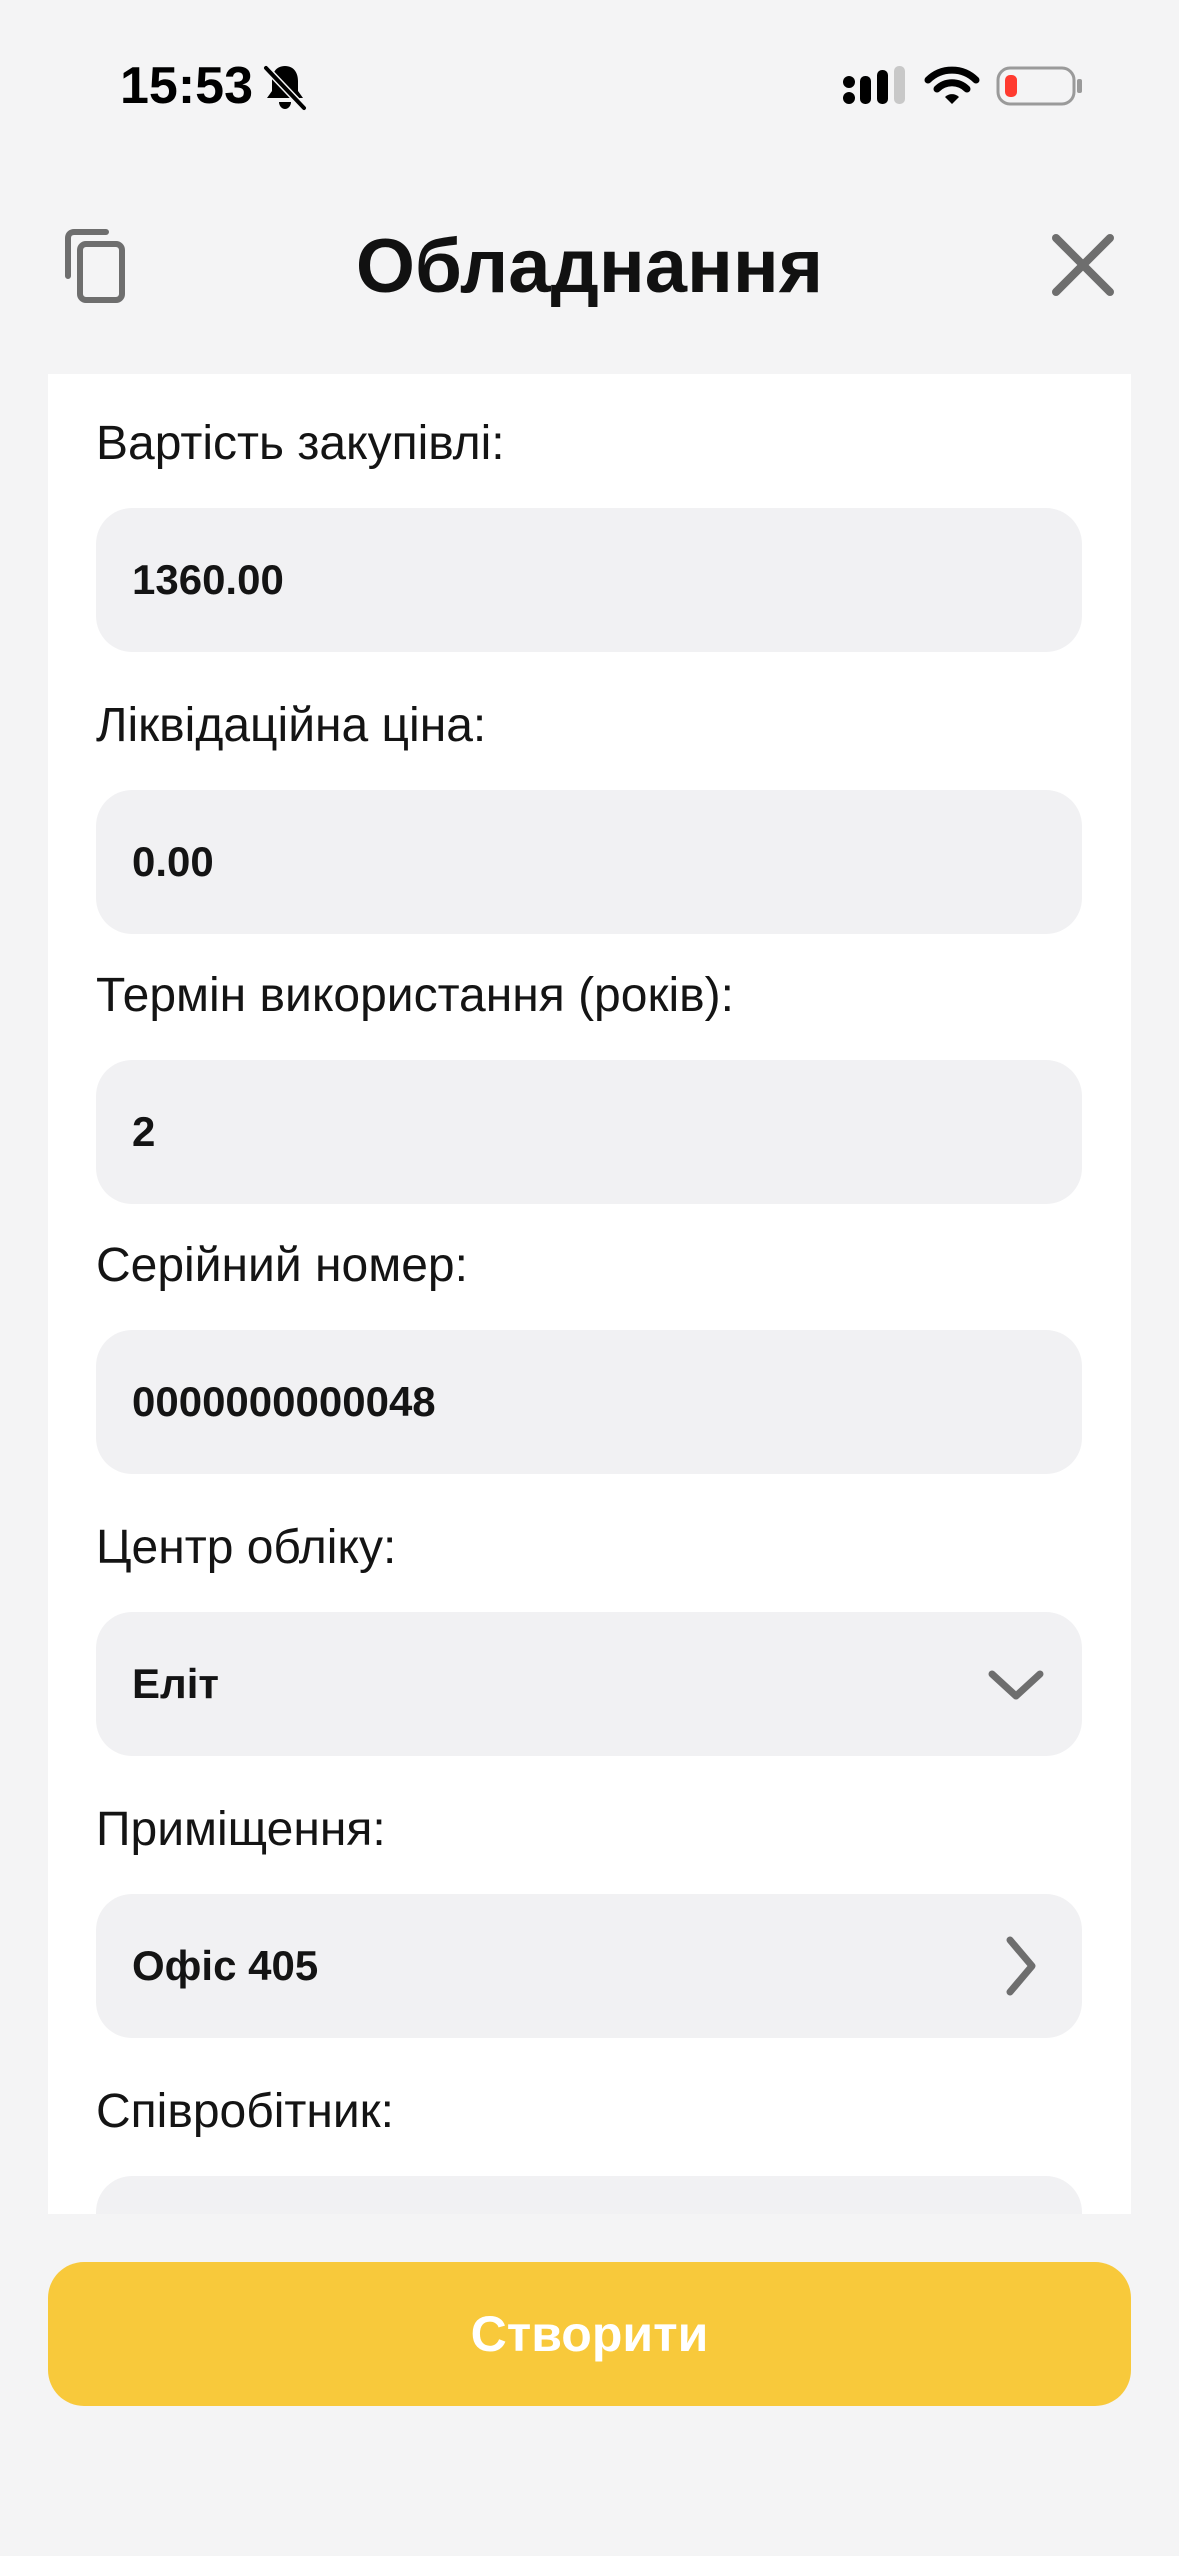 This screenshot has height=2556, width=1179. I want to click on create-button-label: Створити, so click(589, 2334).